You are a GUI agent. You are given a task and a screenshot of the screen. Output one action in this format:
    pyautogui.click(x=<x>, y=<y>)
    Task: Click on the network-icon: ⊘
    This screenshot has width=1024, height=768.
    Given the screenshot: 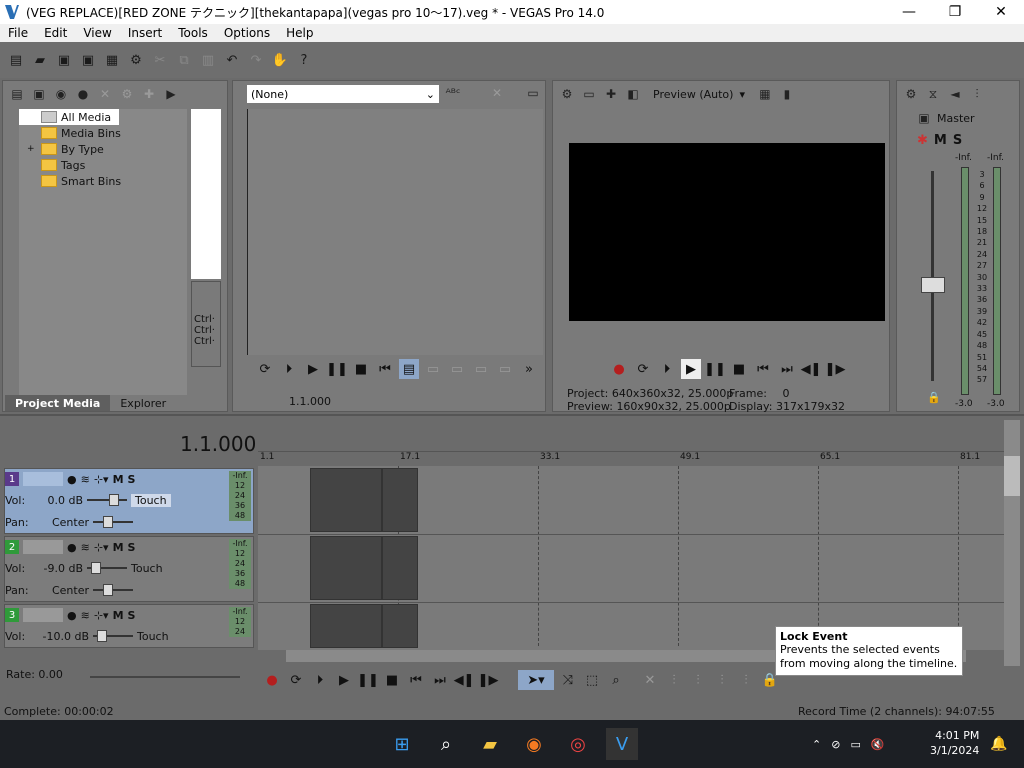 What is the action you would take?
    pyautogui.click(x=835, y=744)
    